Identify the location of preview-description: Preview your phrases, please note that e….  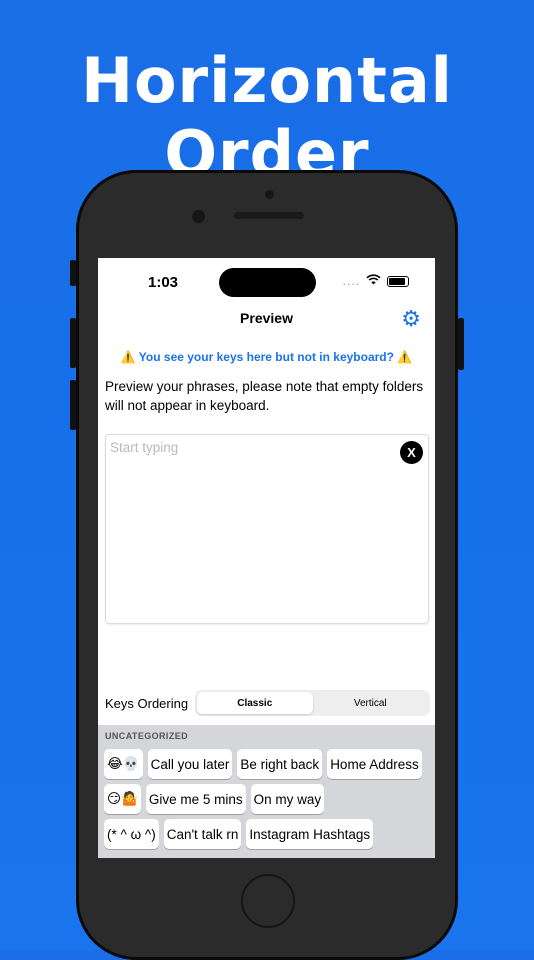
(264, 396).